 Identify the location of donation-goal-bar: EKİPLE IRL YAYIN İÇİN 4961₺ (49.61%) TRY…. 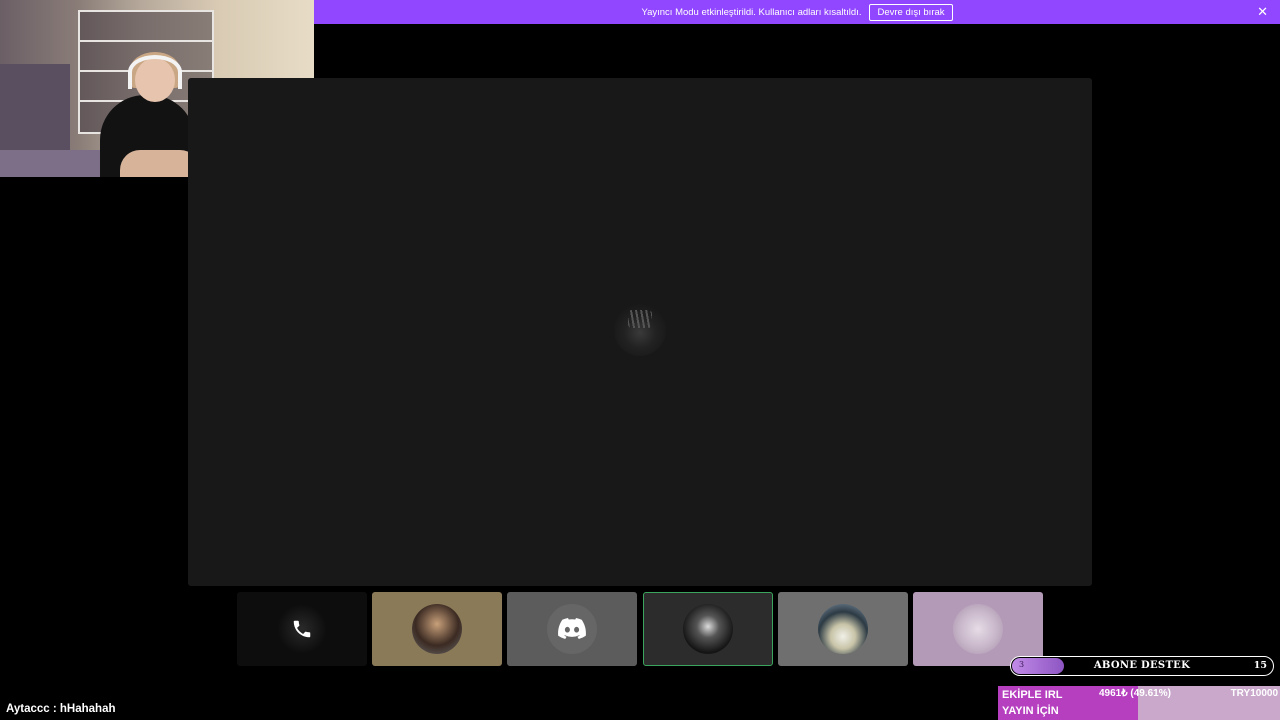
(1139, 703).